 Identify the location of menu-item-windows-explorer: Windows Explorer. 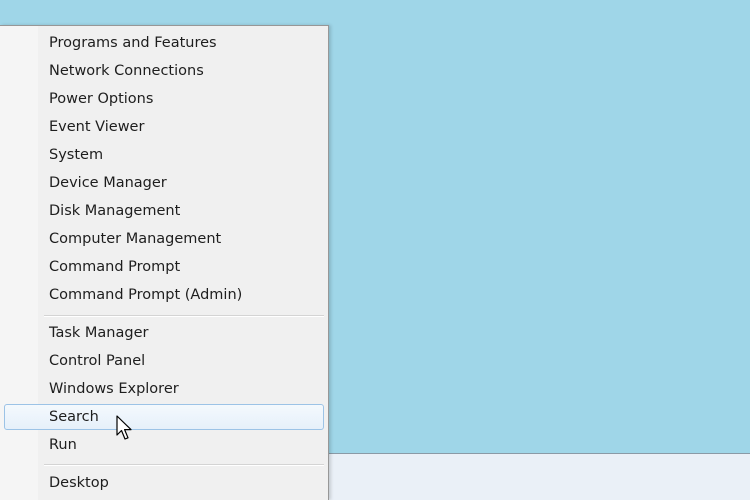
(164, 389).